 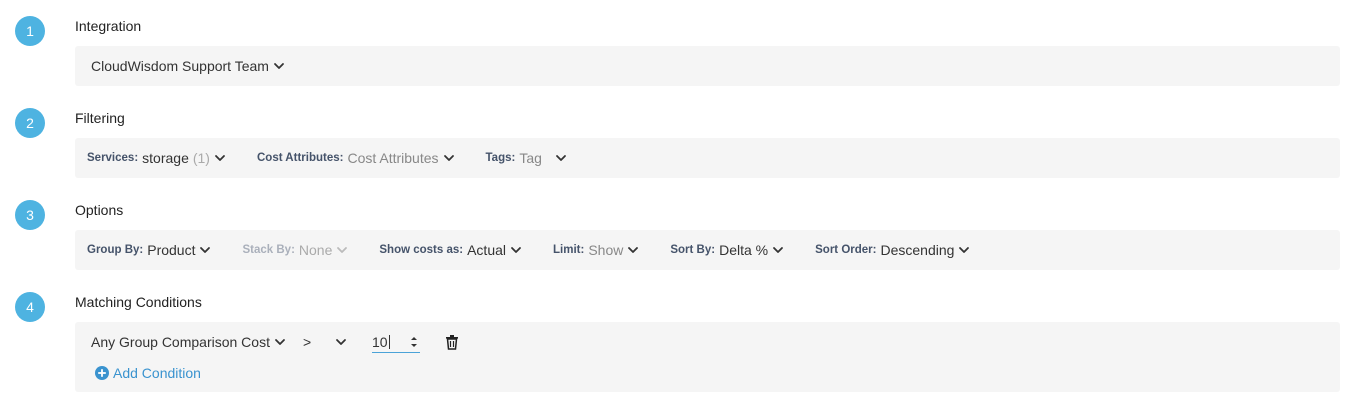 What do you see at coordinates (395, 342) in the screenshot?
I see `condition-value-input: 10` at bounding box center [395, 342].